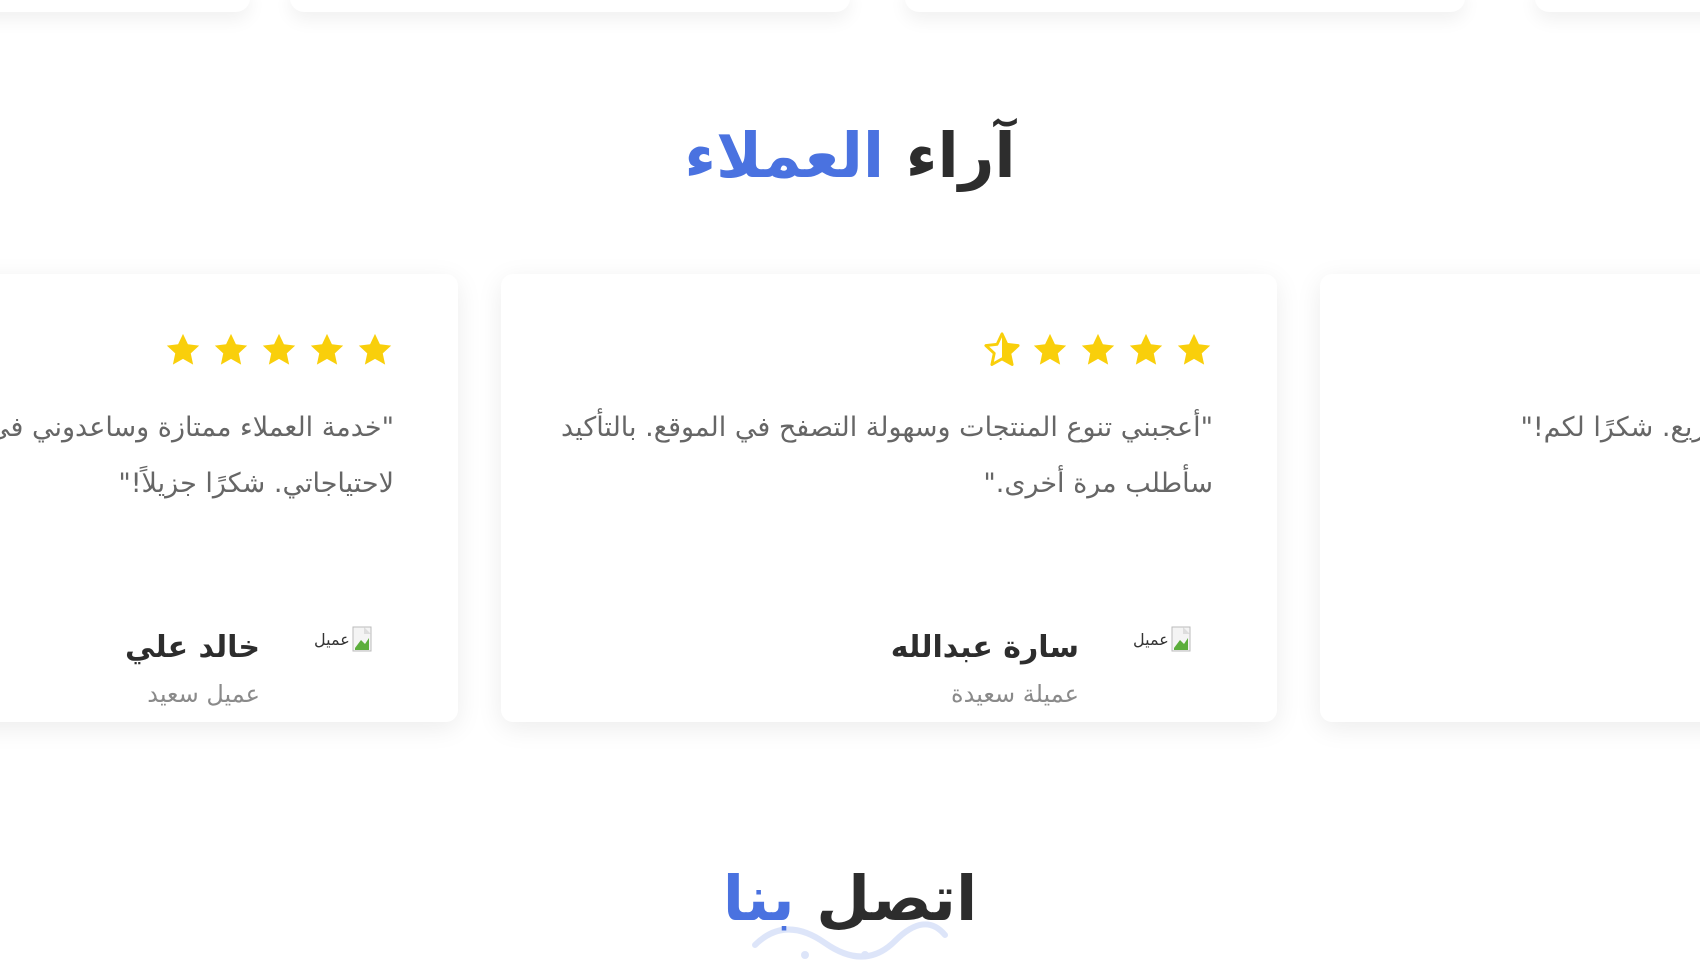 This screenshot has width=1700, height=970. What do you see at coordinates (960, 155) in the screenshot?
I see `testimonials-title-text: آراء` at bounding box center [960, 155].